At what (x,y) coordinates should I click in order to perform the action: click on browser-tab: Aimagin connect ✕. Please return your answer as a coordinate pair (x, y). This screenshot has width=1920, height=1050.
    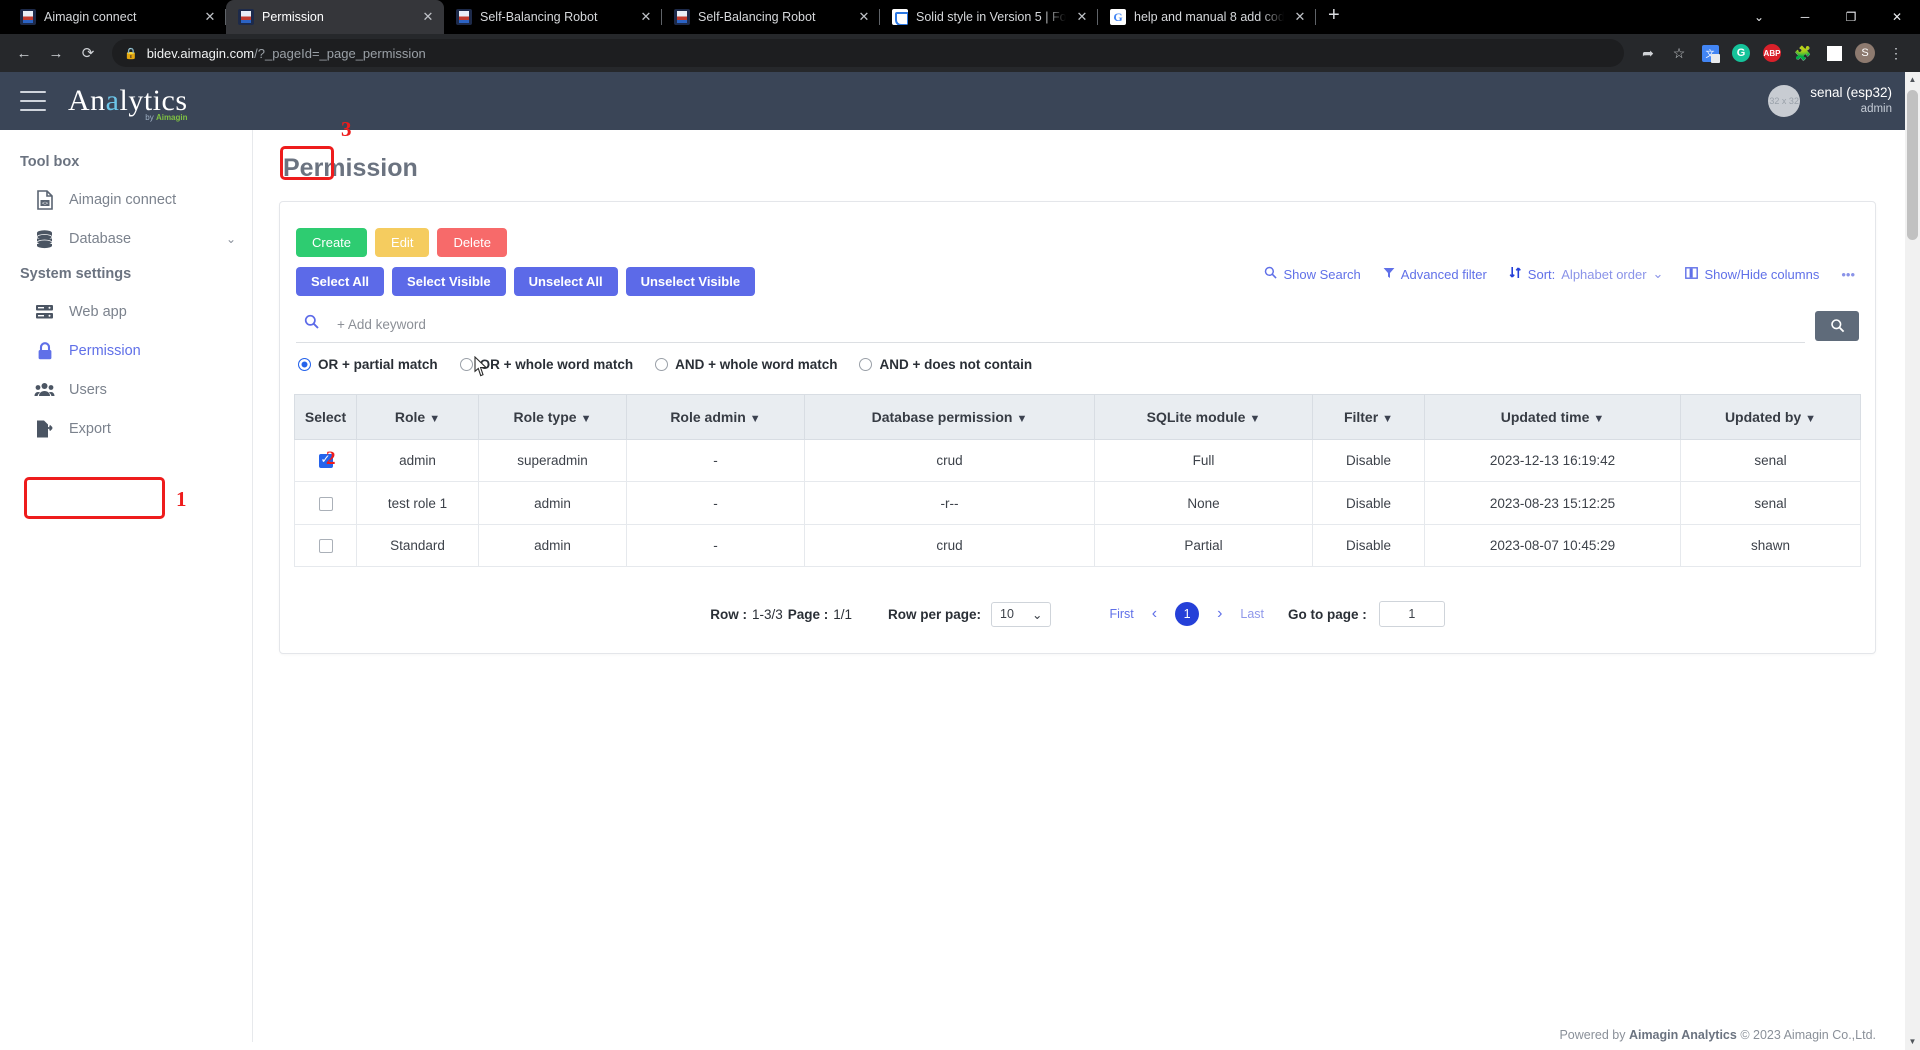
    Looking at the image, I should click on (117, 17).